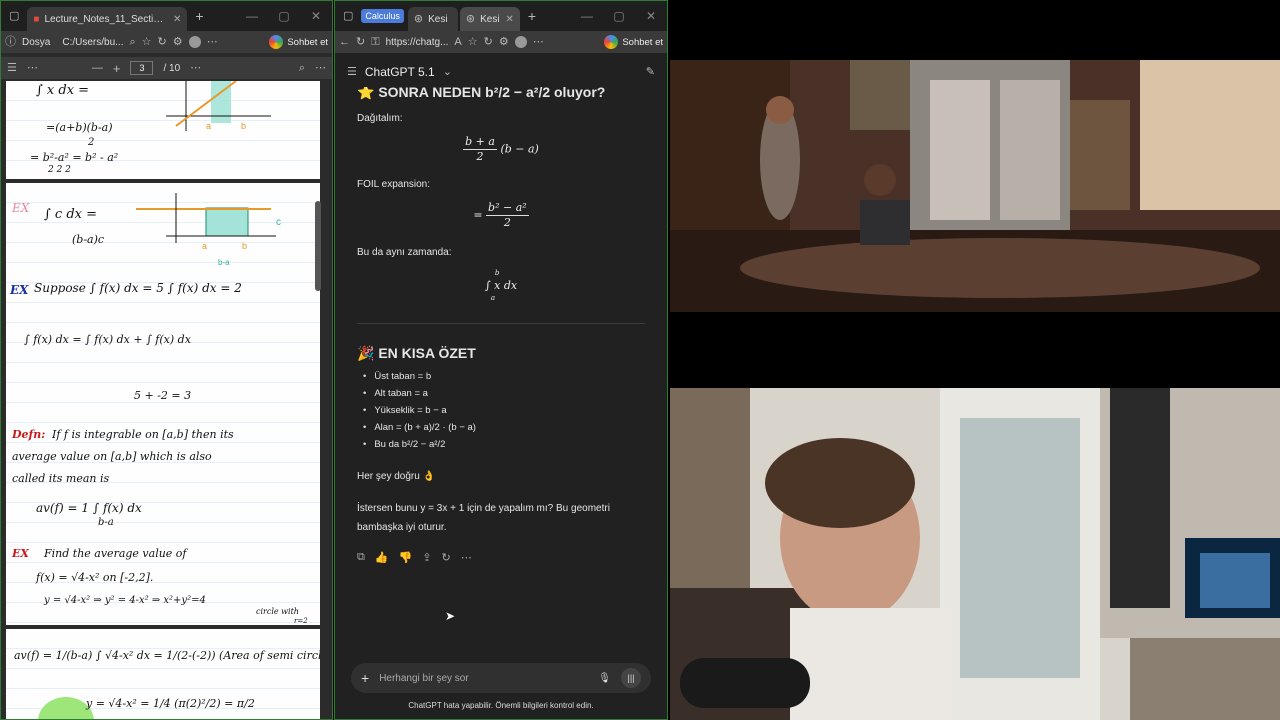 This screenshot has width=1280, height=720. What do you see at coordinates (318, 246) in the screenshot?
I see `pdf-scrollbar` at bounding box center [318, 246].